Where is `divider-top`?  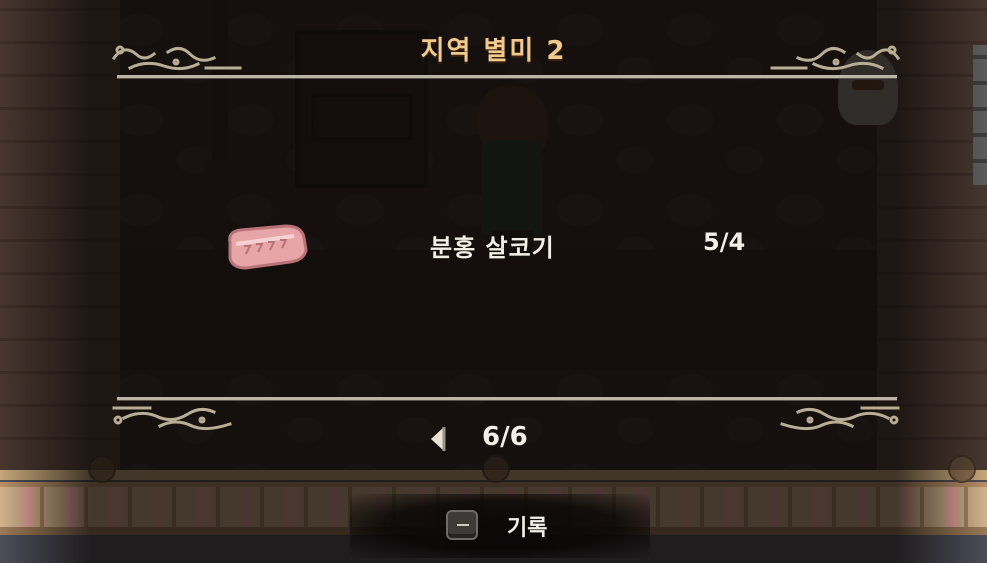 divider-top is located at coordinates (507, 76).